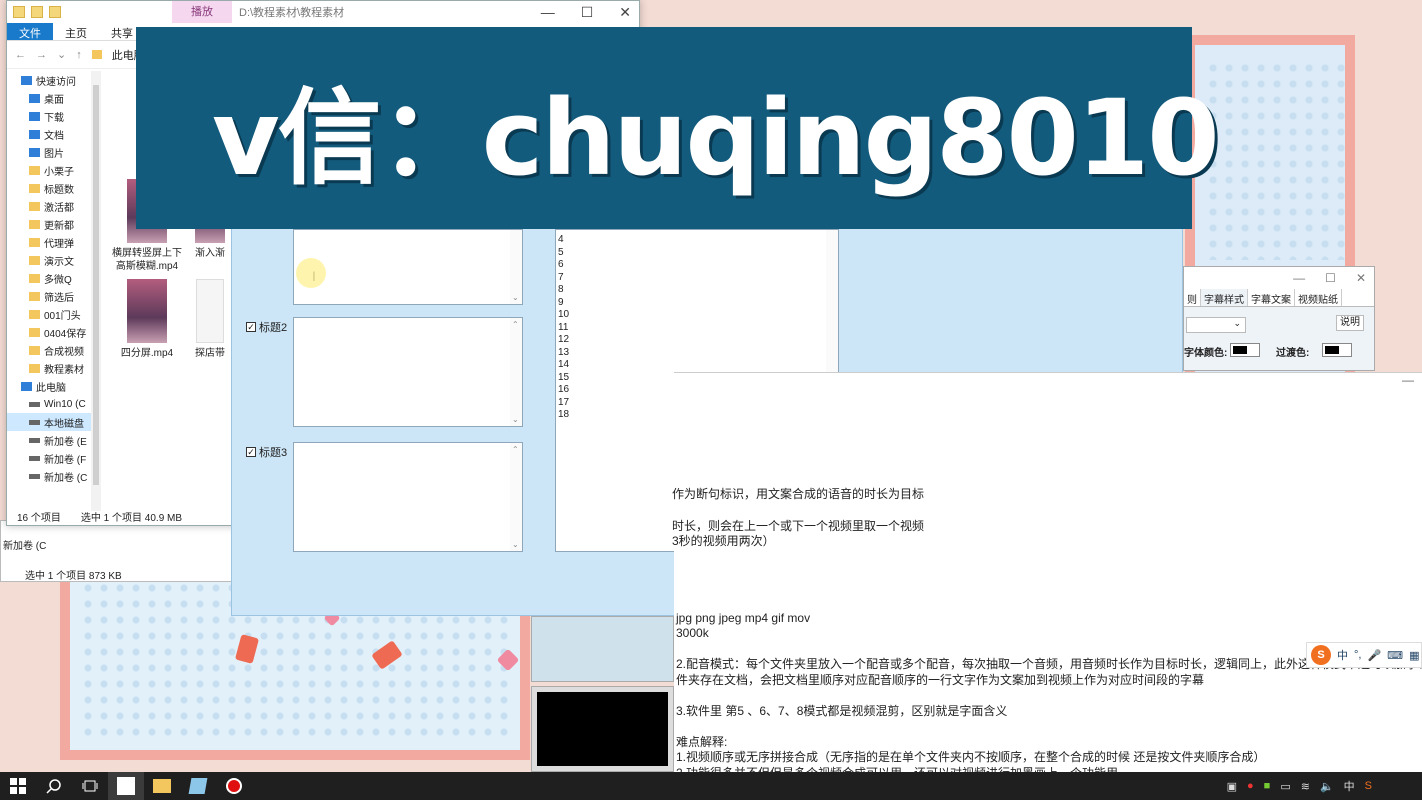 The width and height of the screenshot is (1422, 800). Describe the element at coordinates (52, 152) in the screenshot. I see `sidebar-item: 图片` at that location.